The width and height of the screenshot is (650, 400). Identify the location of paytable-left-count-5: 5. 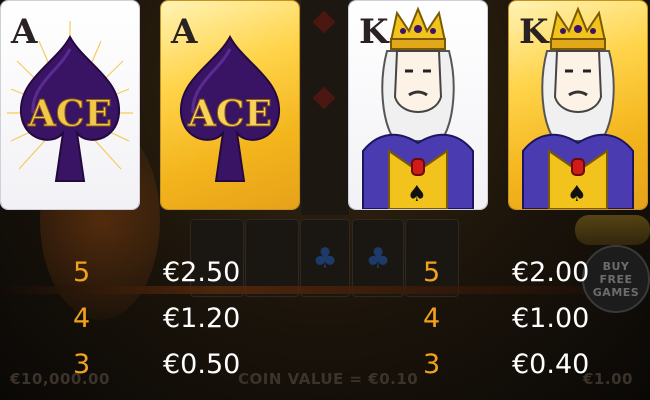
(82, 272).